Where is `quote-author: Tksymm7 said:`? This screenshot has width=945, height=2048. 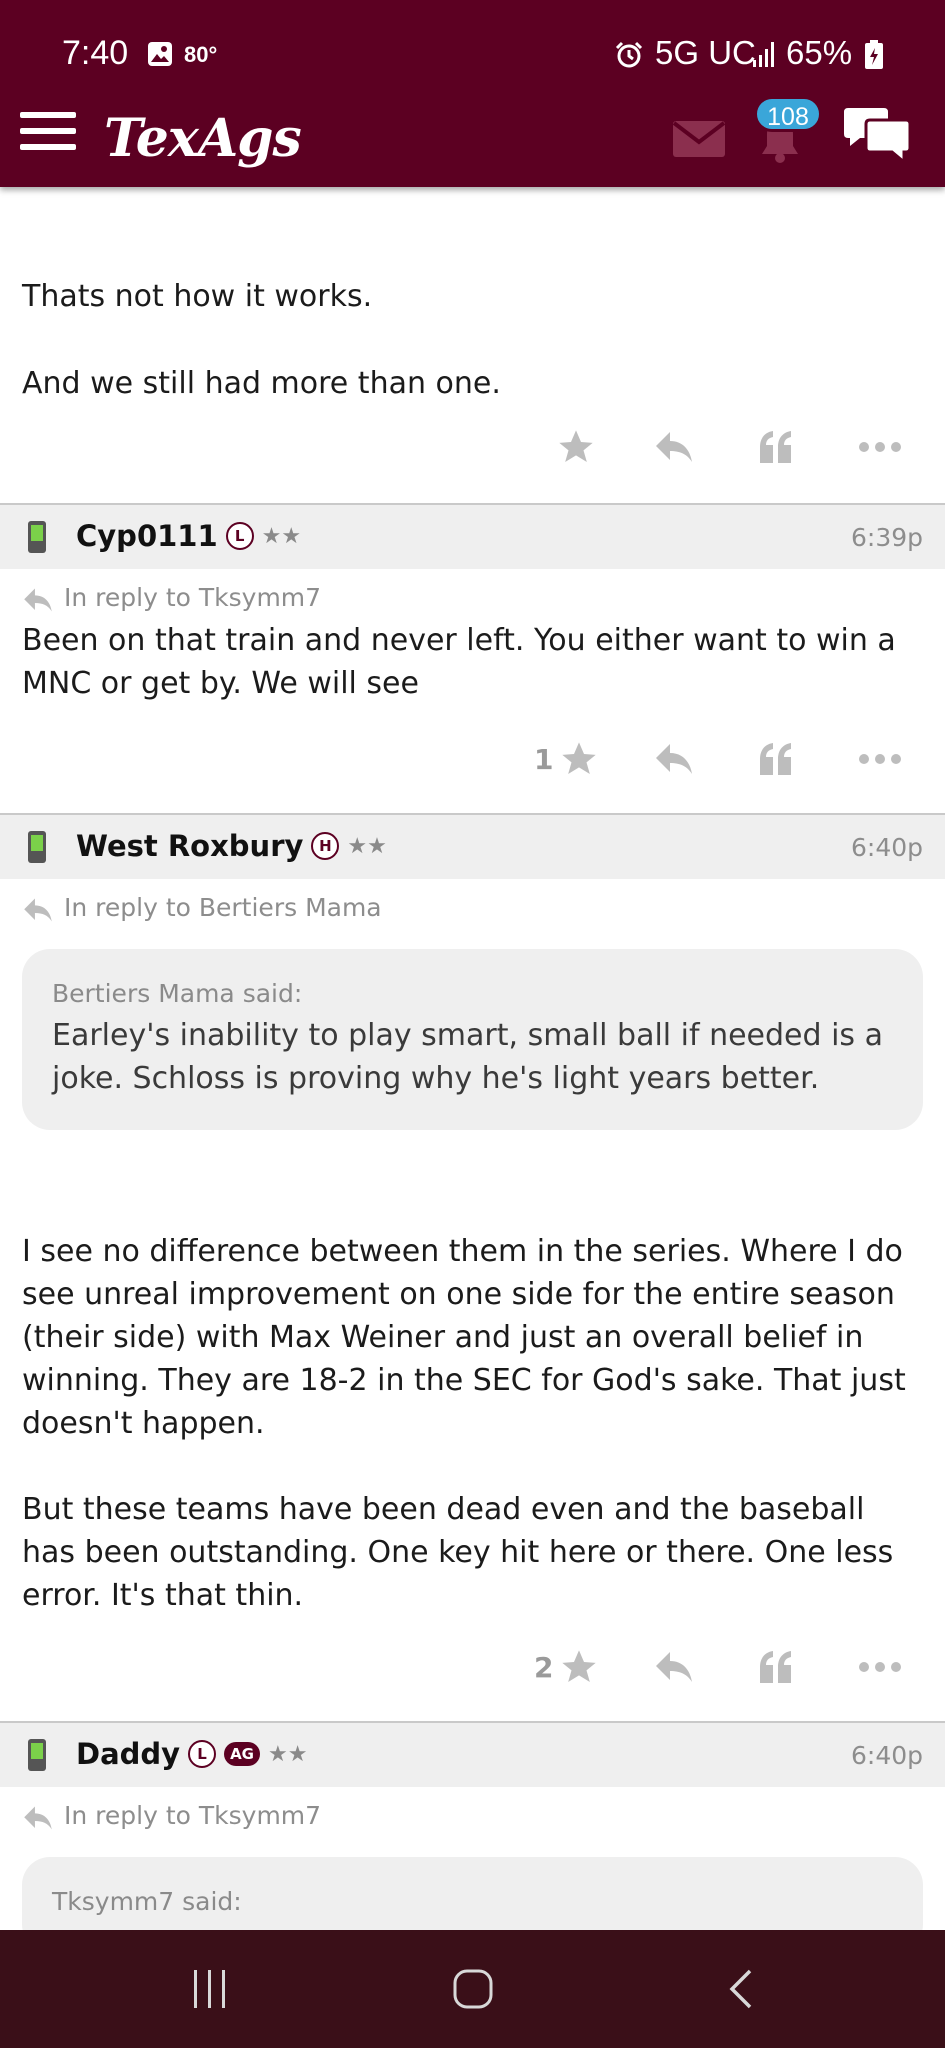 quote-author: Tksymm7 said: is located at coordinates (472, 1901).